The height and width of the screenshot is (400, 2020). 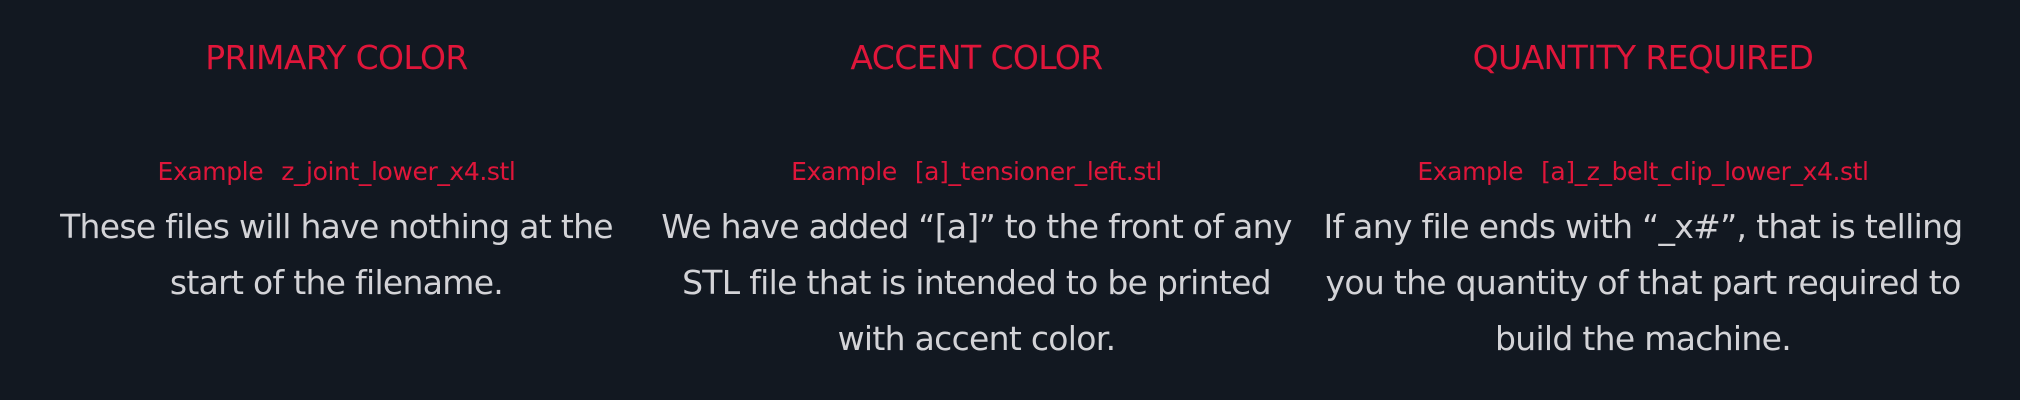 I want to click on description-line: STL file that is intended to be printed, so click(x=977, y=282).